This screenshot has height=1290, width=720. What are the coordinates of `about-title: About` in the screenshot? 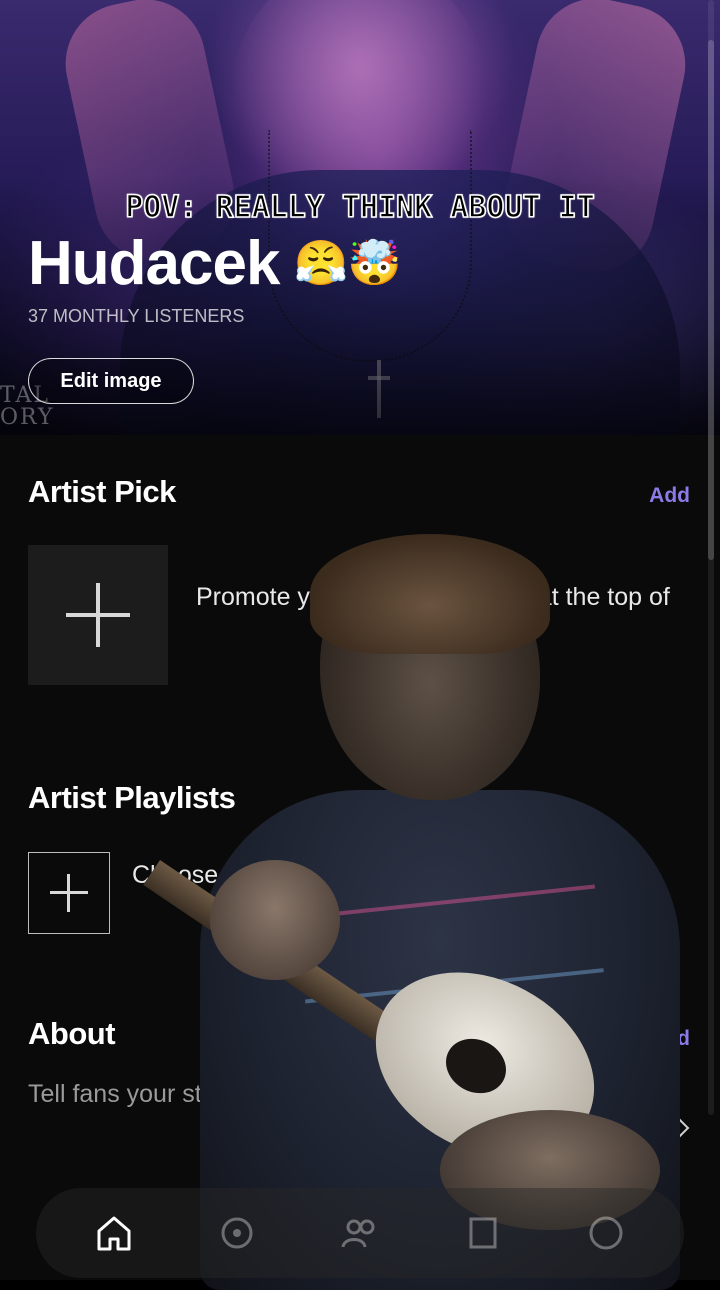 It's located at (72, 1033).